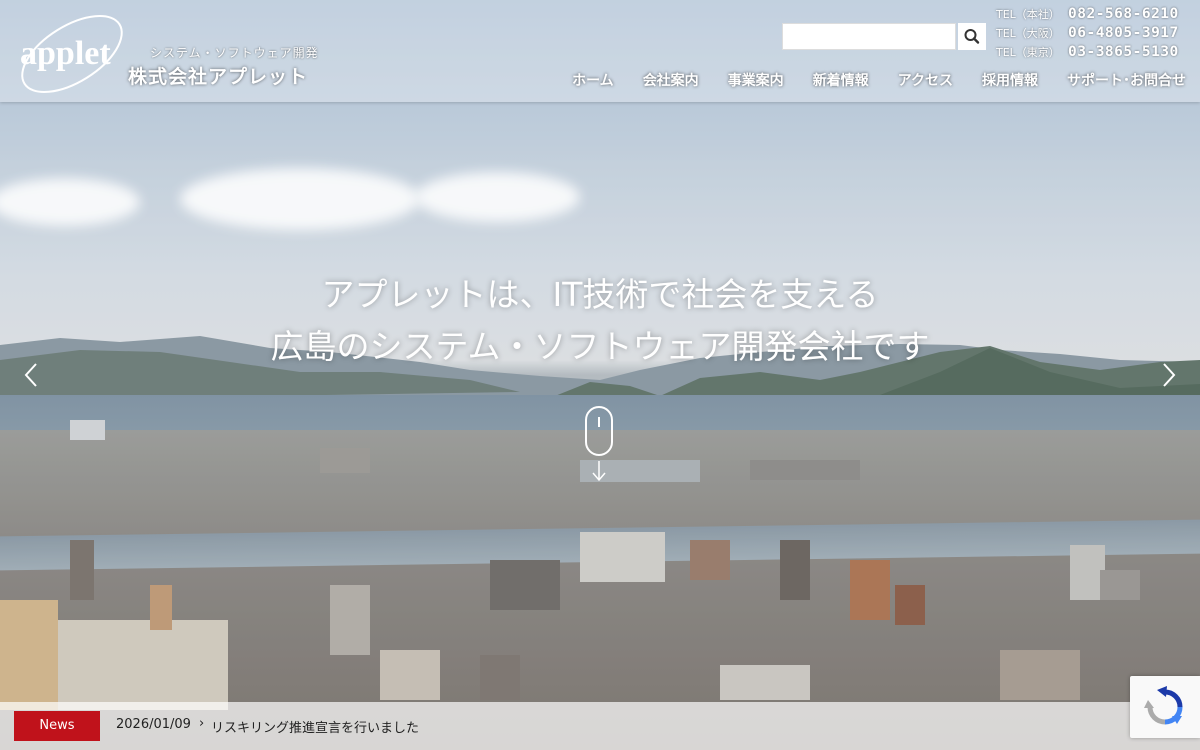 This screenshot has width=1200, height=750. I want to click on main-nav: ホーム 会社案内 事業案内 新着情報 アクセス 採用情報 サポート･お問合せ, so click(879, 80).